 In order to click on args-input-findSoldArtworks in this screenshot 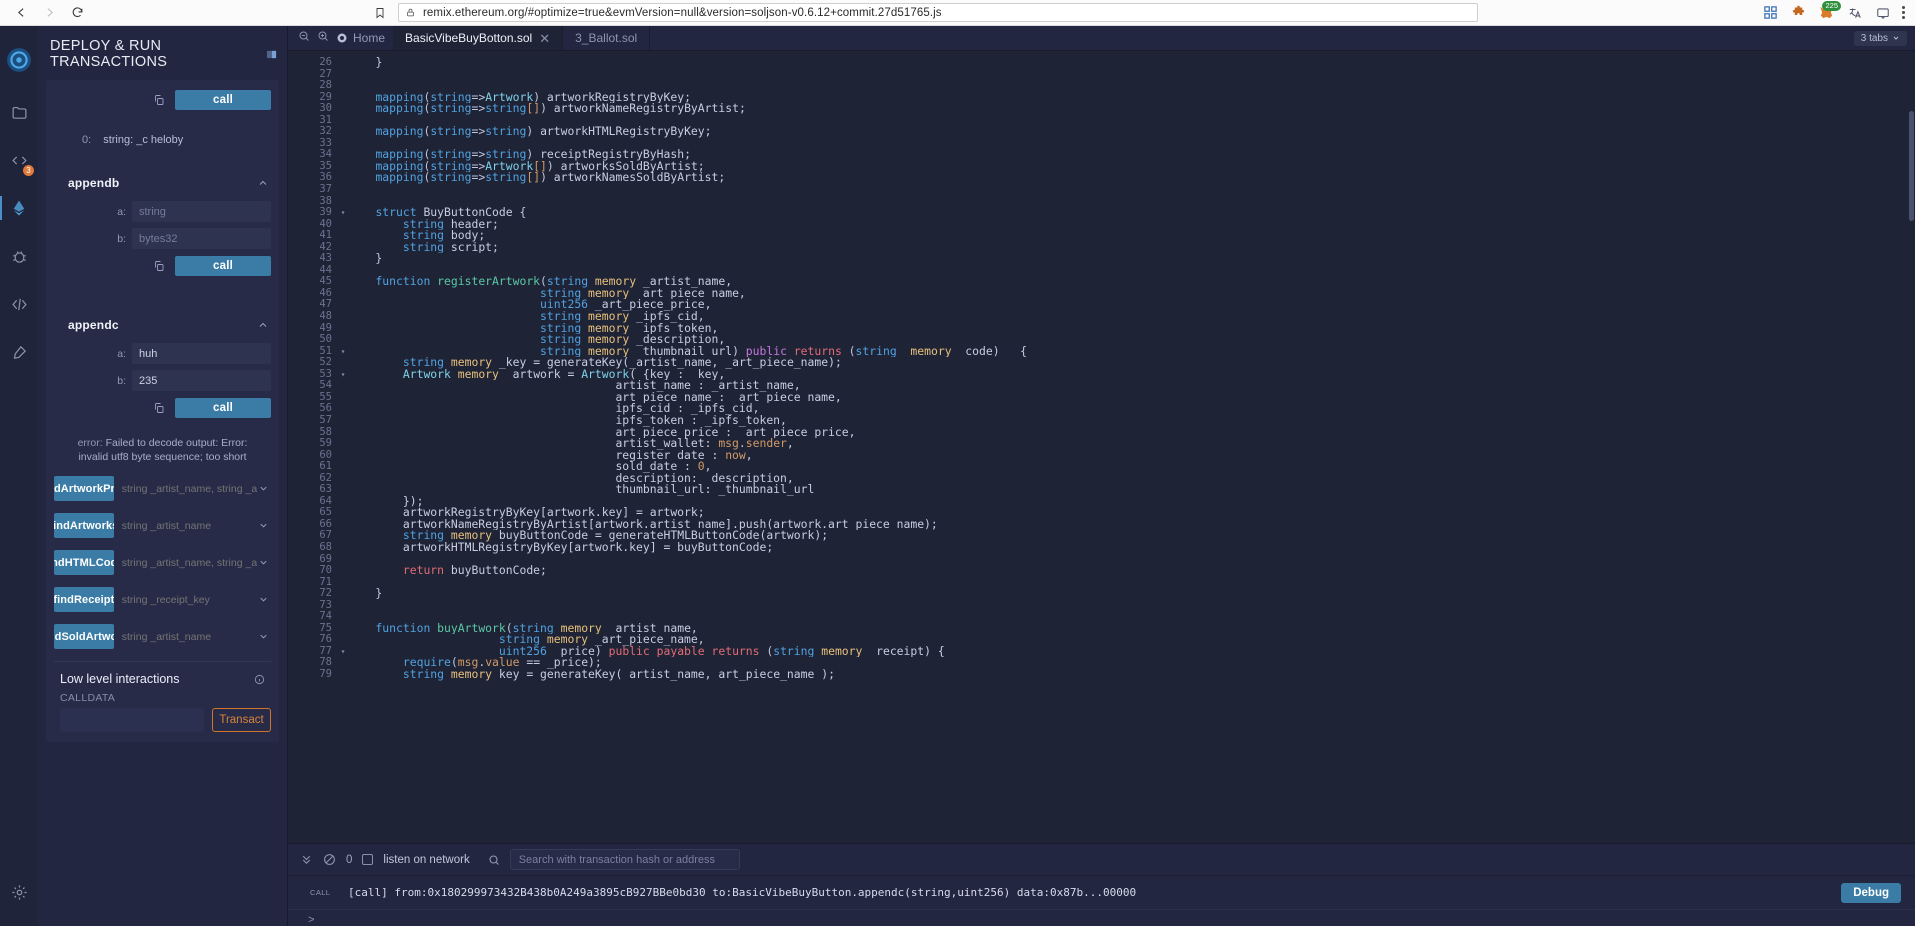, I will do `click(185, 636)`.